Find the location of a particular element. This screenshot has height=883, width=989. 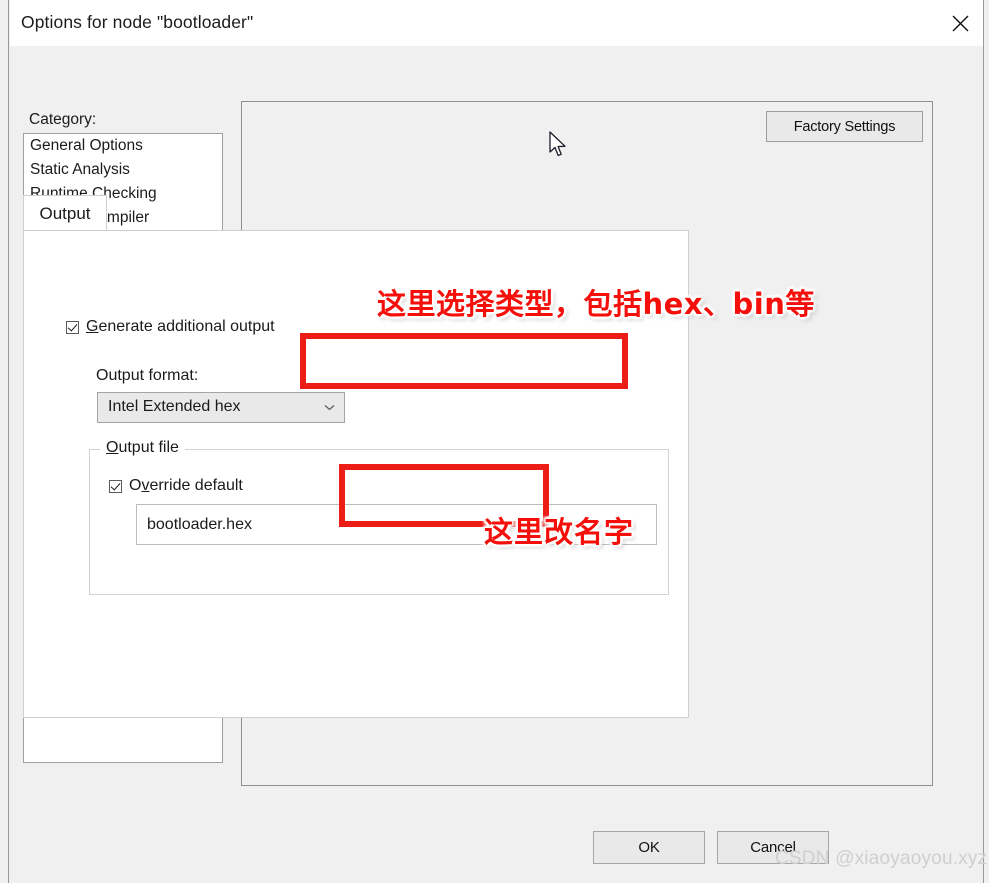

title-bar: Options for node "bootloader" is located at coordinates (496, 23).